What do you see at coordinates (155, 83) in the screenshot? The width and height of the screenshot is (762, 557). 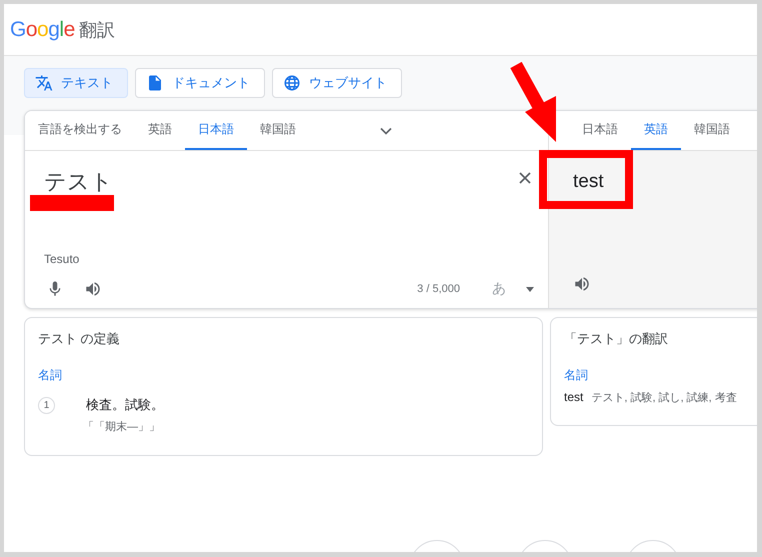 I see `document-icon` at bounding box center [155, 83].